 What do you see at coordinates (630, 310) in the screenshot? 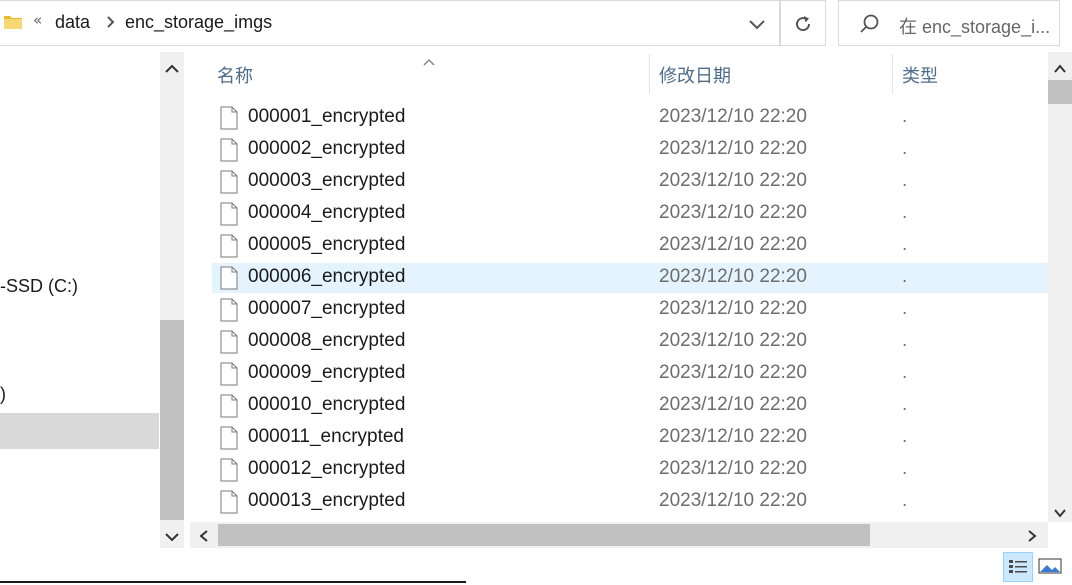
I see `table-row: 000007_encrypted 2023/12/10 22:20.` at bounding box center [630, 310].